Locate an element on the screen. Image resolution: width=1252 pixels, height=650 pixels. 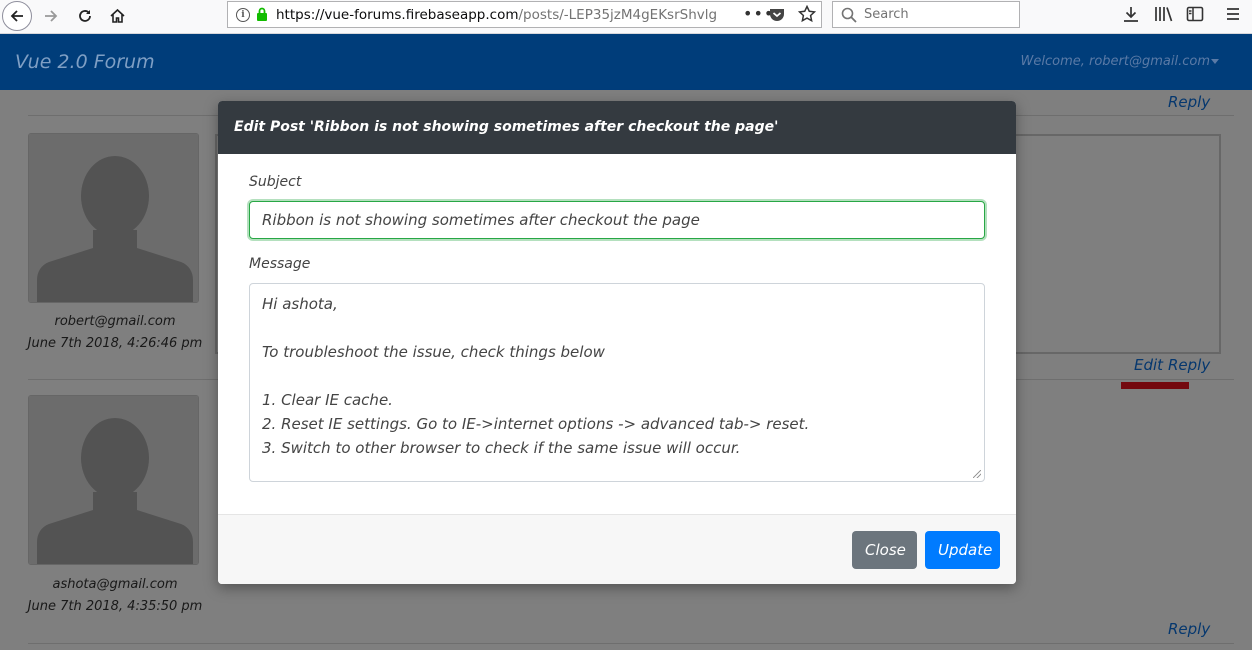
reload-button is located at coordinates (85, 16).